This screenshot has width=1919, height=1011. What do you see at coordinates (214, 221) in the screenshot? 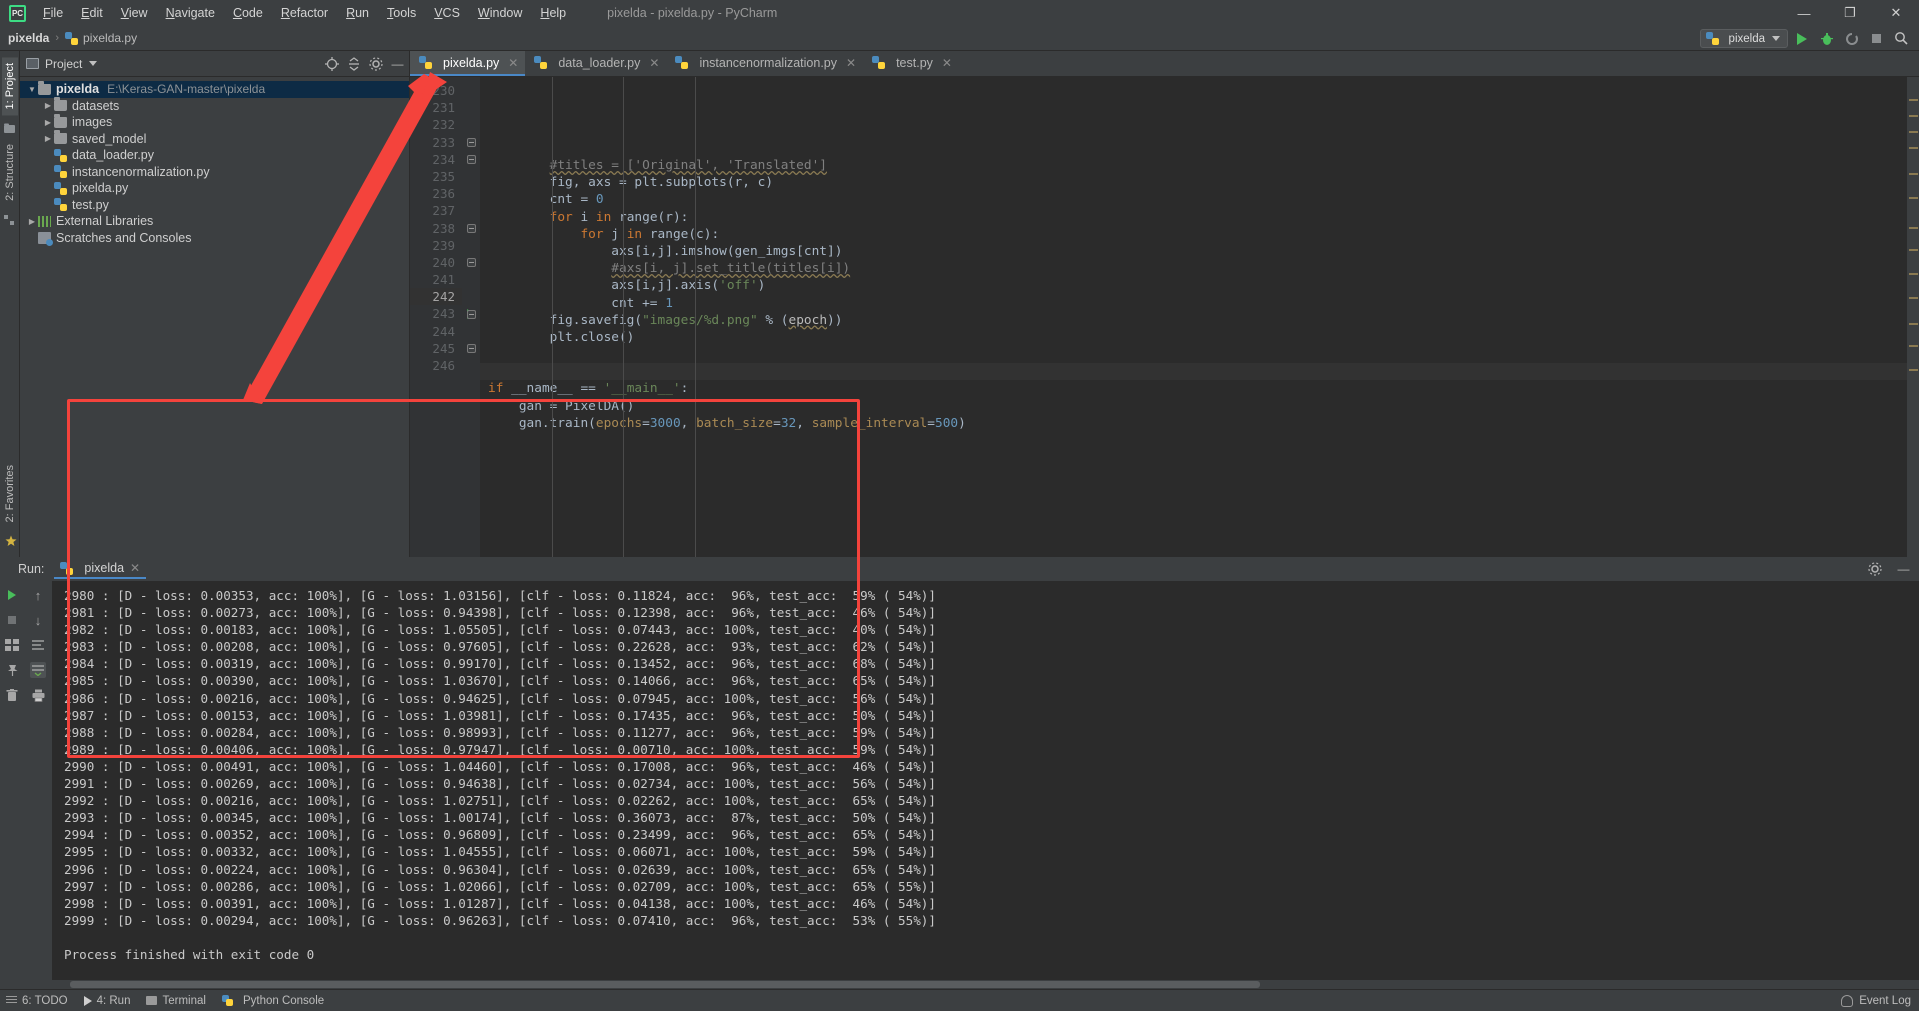
I see `tree-item-external-libraries: ▶ External Libraries` at bounding box center [214, 221].